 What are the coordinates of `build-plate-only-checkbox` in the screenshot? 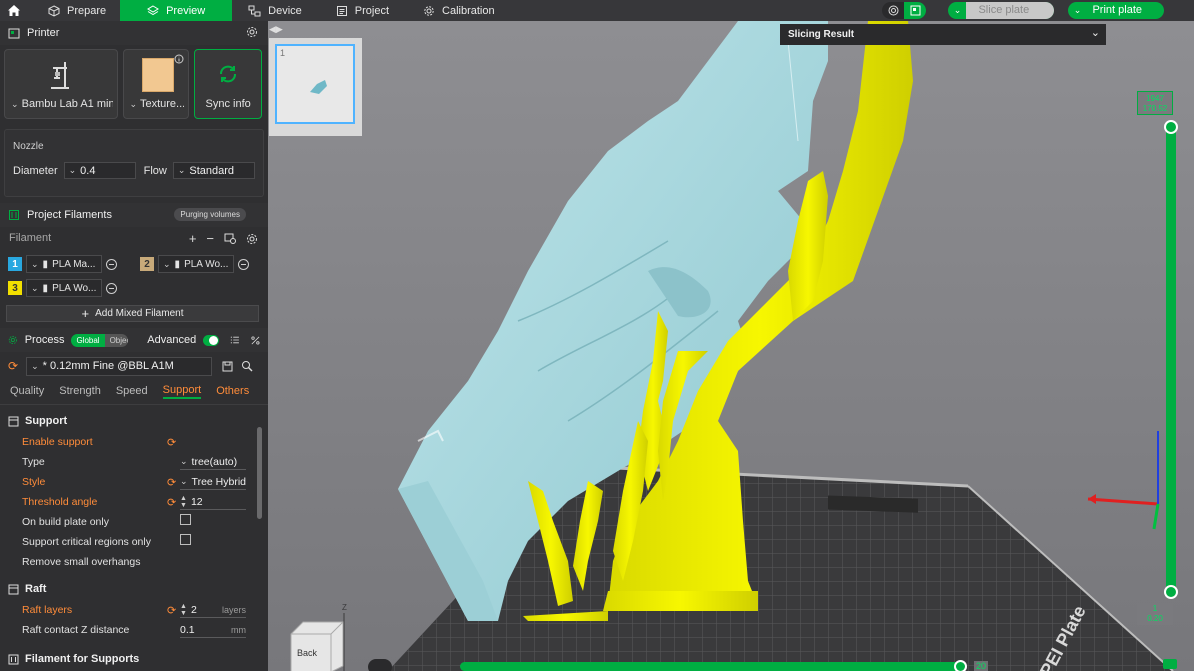 It's located at (185, 519).